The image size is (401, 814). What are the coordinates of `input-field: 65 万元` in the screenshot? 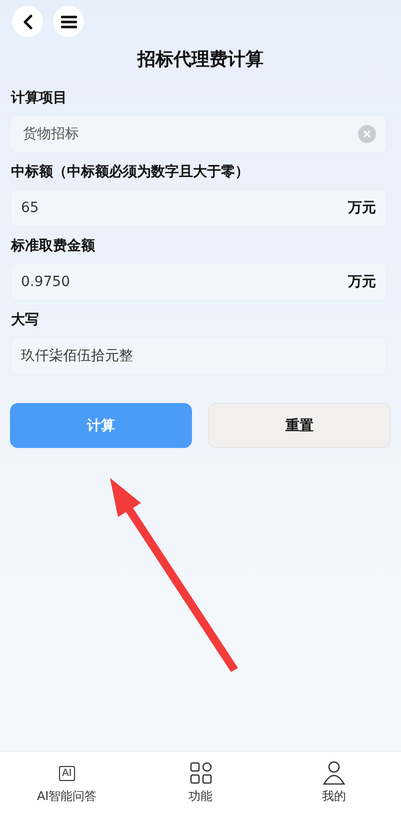 It's located at (198, 208).